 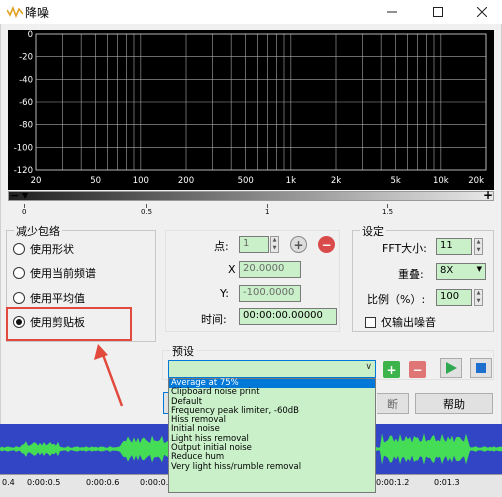 I want to click on y-axis-label: -40, so click(x=26, y=80).